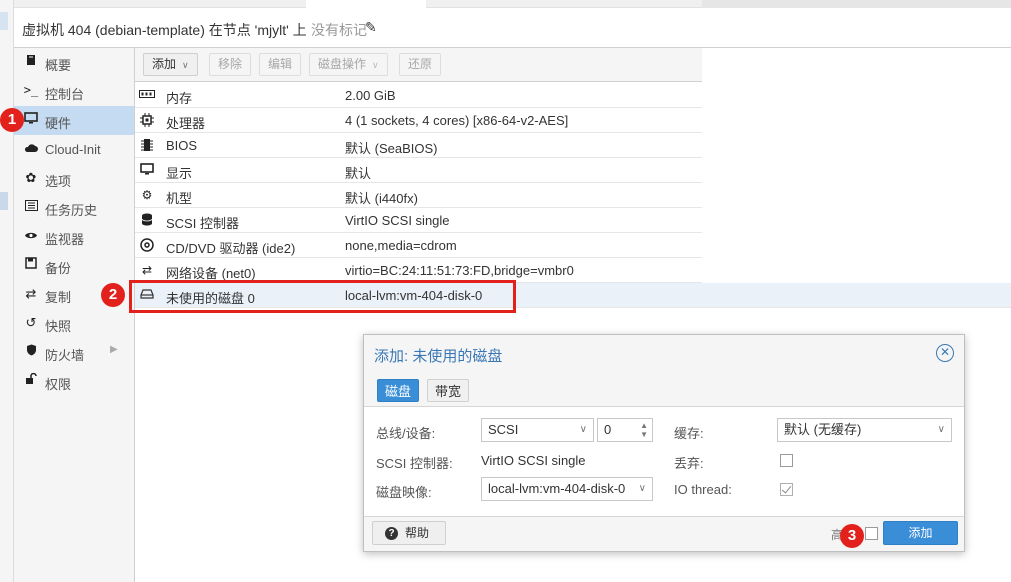 Image resolution: width=1011 pixels, height=582 pixels. Describe the element at coordinates (58, 326) in the screenshot. I see `nav-item-label: 快照` at that location.